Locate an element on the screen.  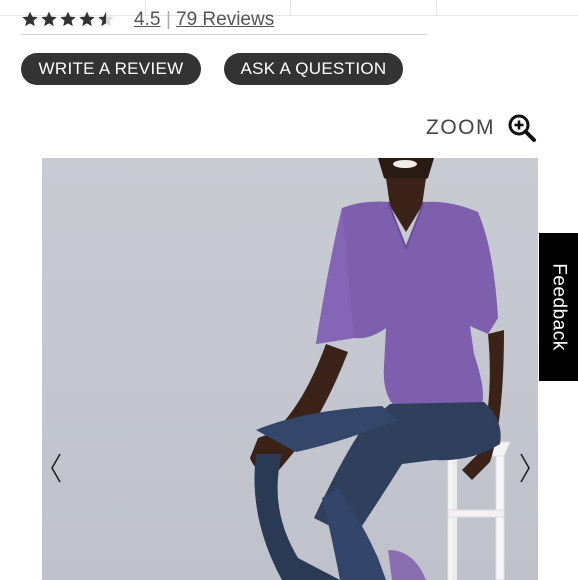
feedback-tab: Feedback is located at coordinates (558, 307).